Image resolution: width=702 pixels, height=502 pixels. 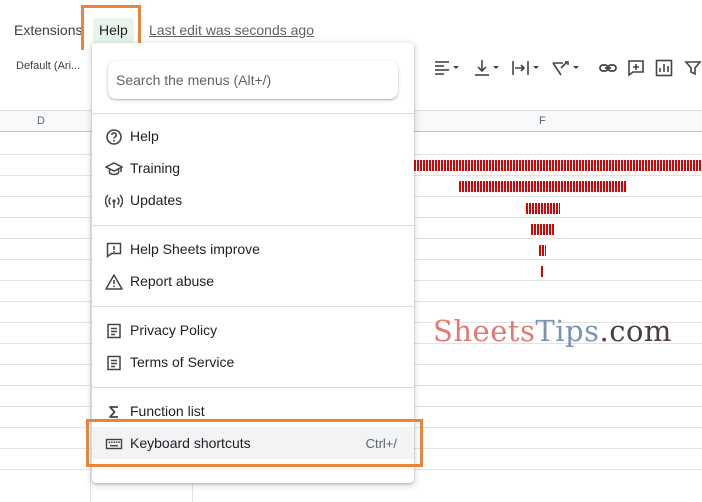 What do you see at coordinates (195, 249) in the screenshot?
I see `menu-item-label: Help Sheets improve` at bounding box center [195, 249].